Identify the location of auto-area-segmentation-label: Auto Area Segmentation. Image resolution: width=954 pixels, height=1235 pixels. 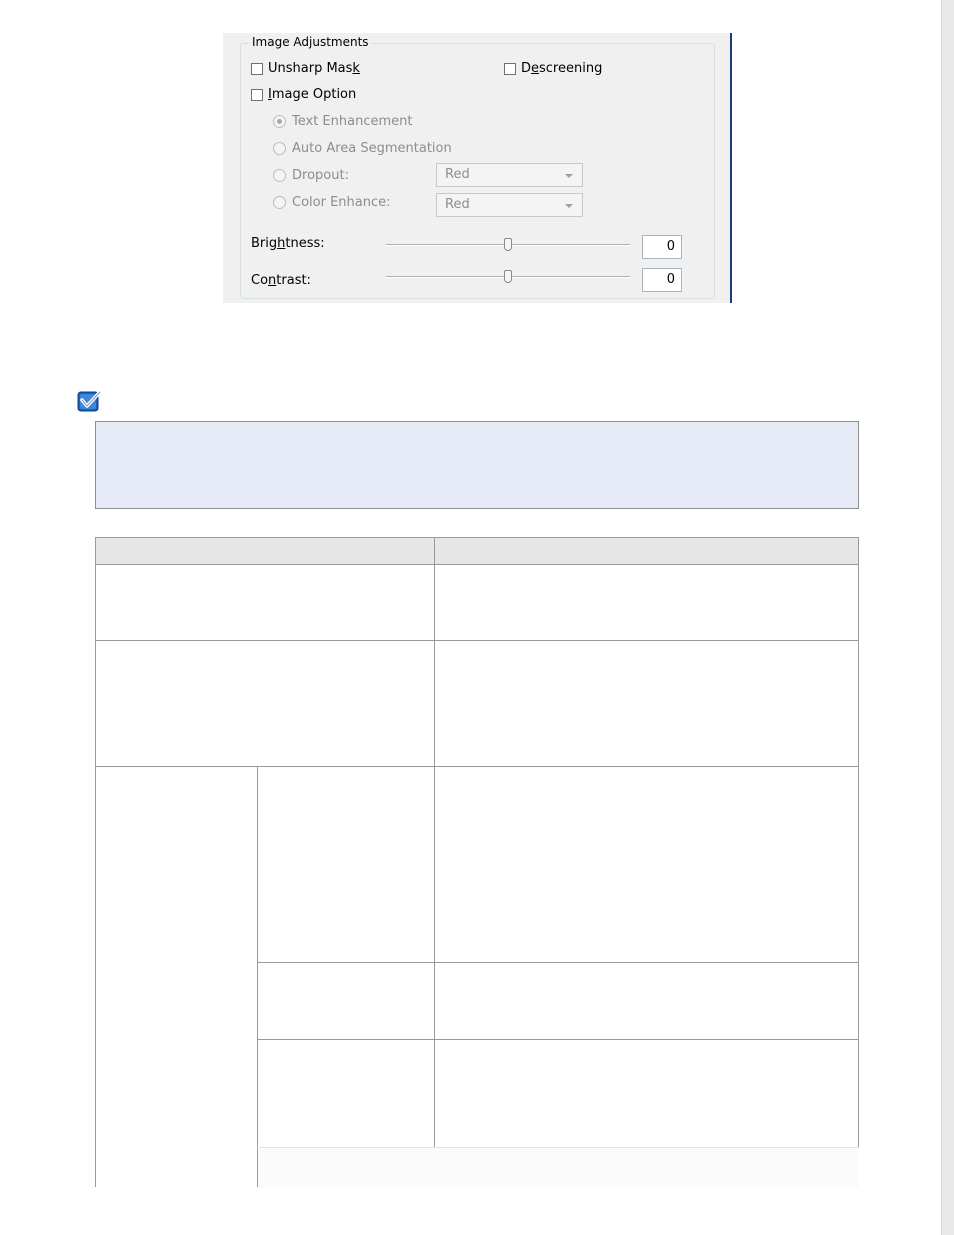
(372, 148).